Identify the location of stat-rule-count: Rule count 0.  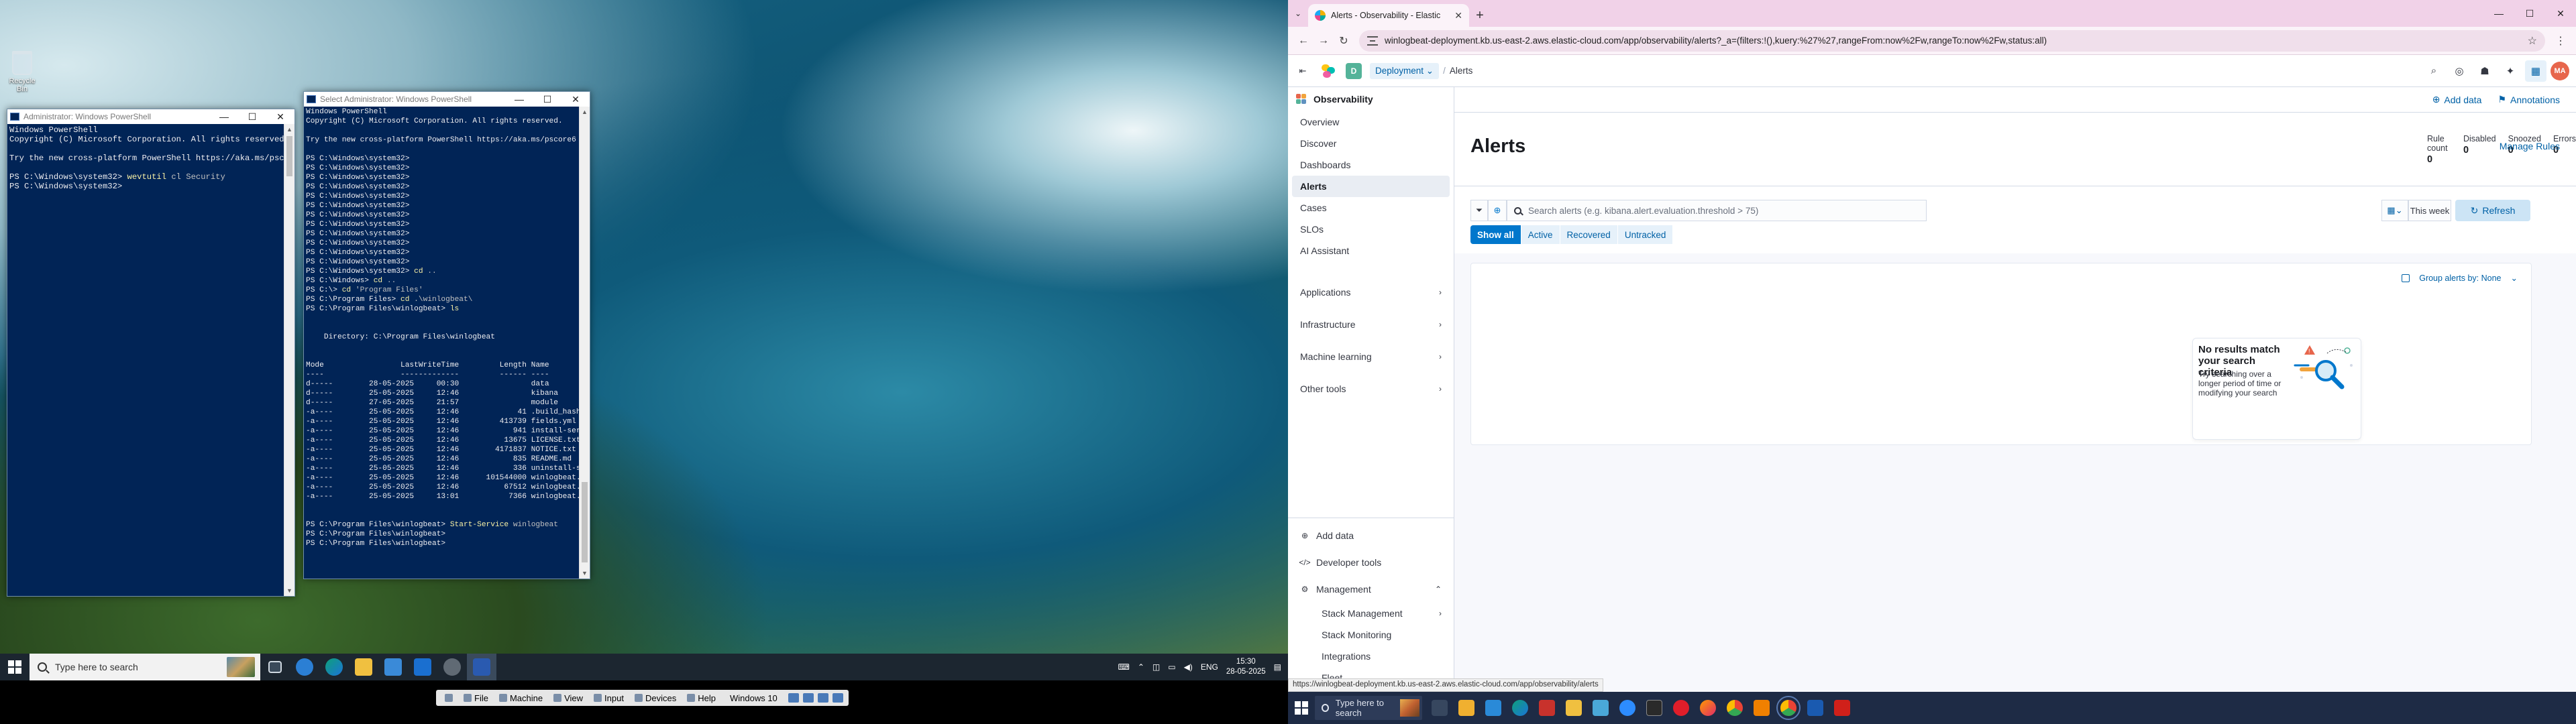
(2439, 149).